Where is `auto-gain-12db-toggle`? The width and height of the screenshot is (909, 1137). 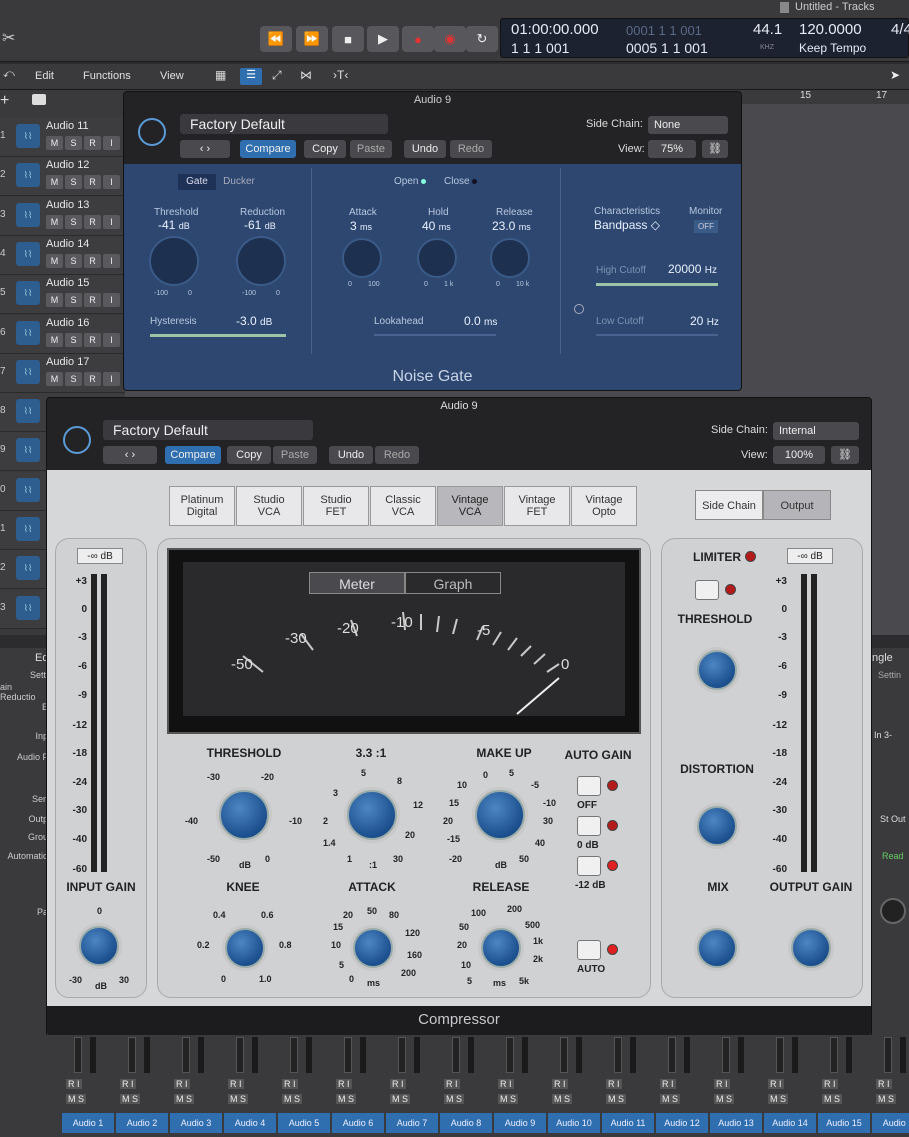 auto-gain-12db-toggle is located at coordinates (589, 866).